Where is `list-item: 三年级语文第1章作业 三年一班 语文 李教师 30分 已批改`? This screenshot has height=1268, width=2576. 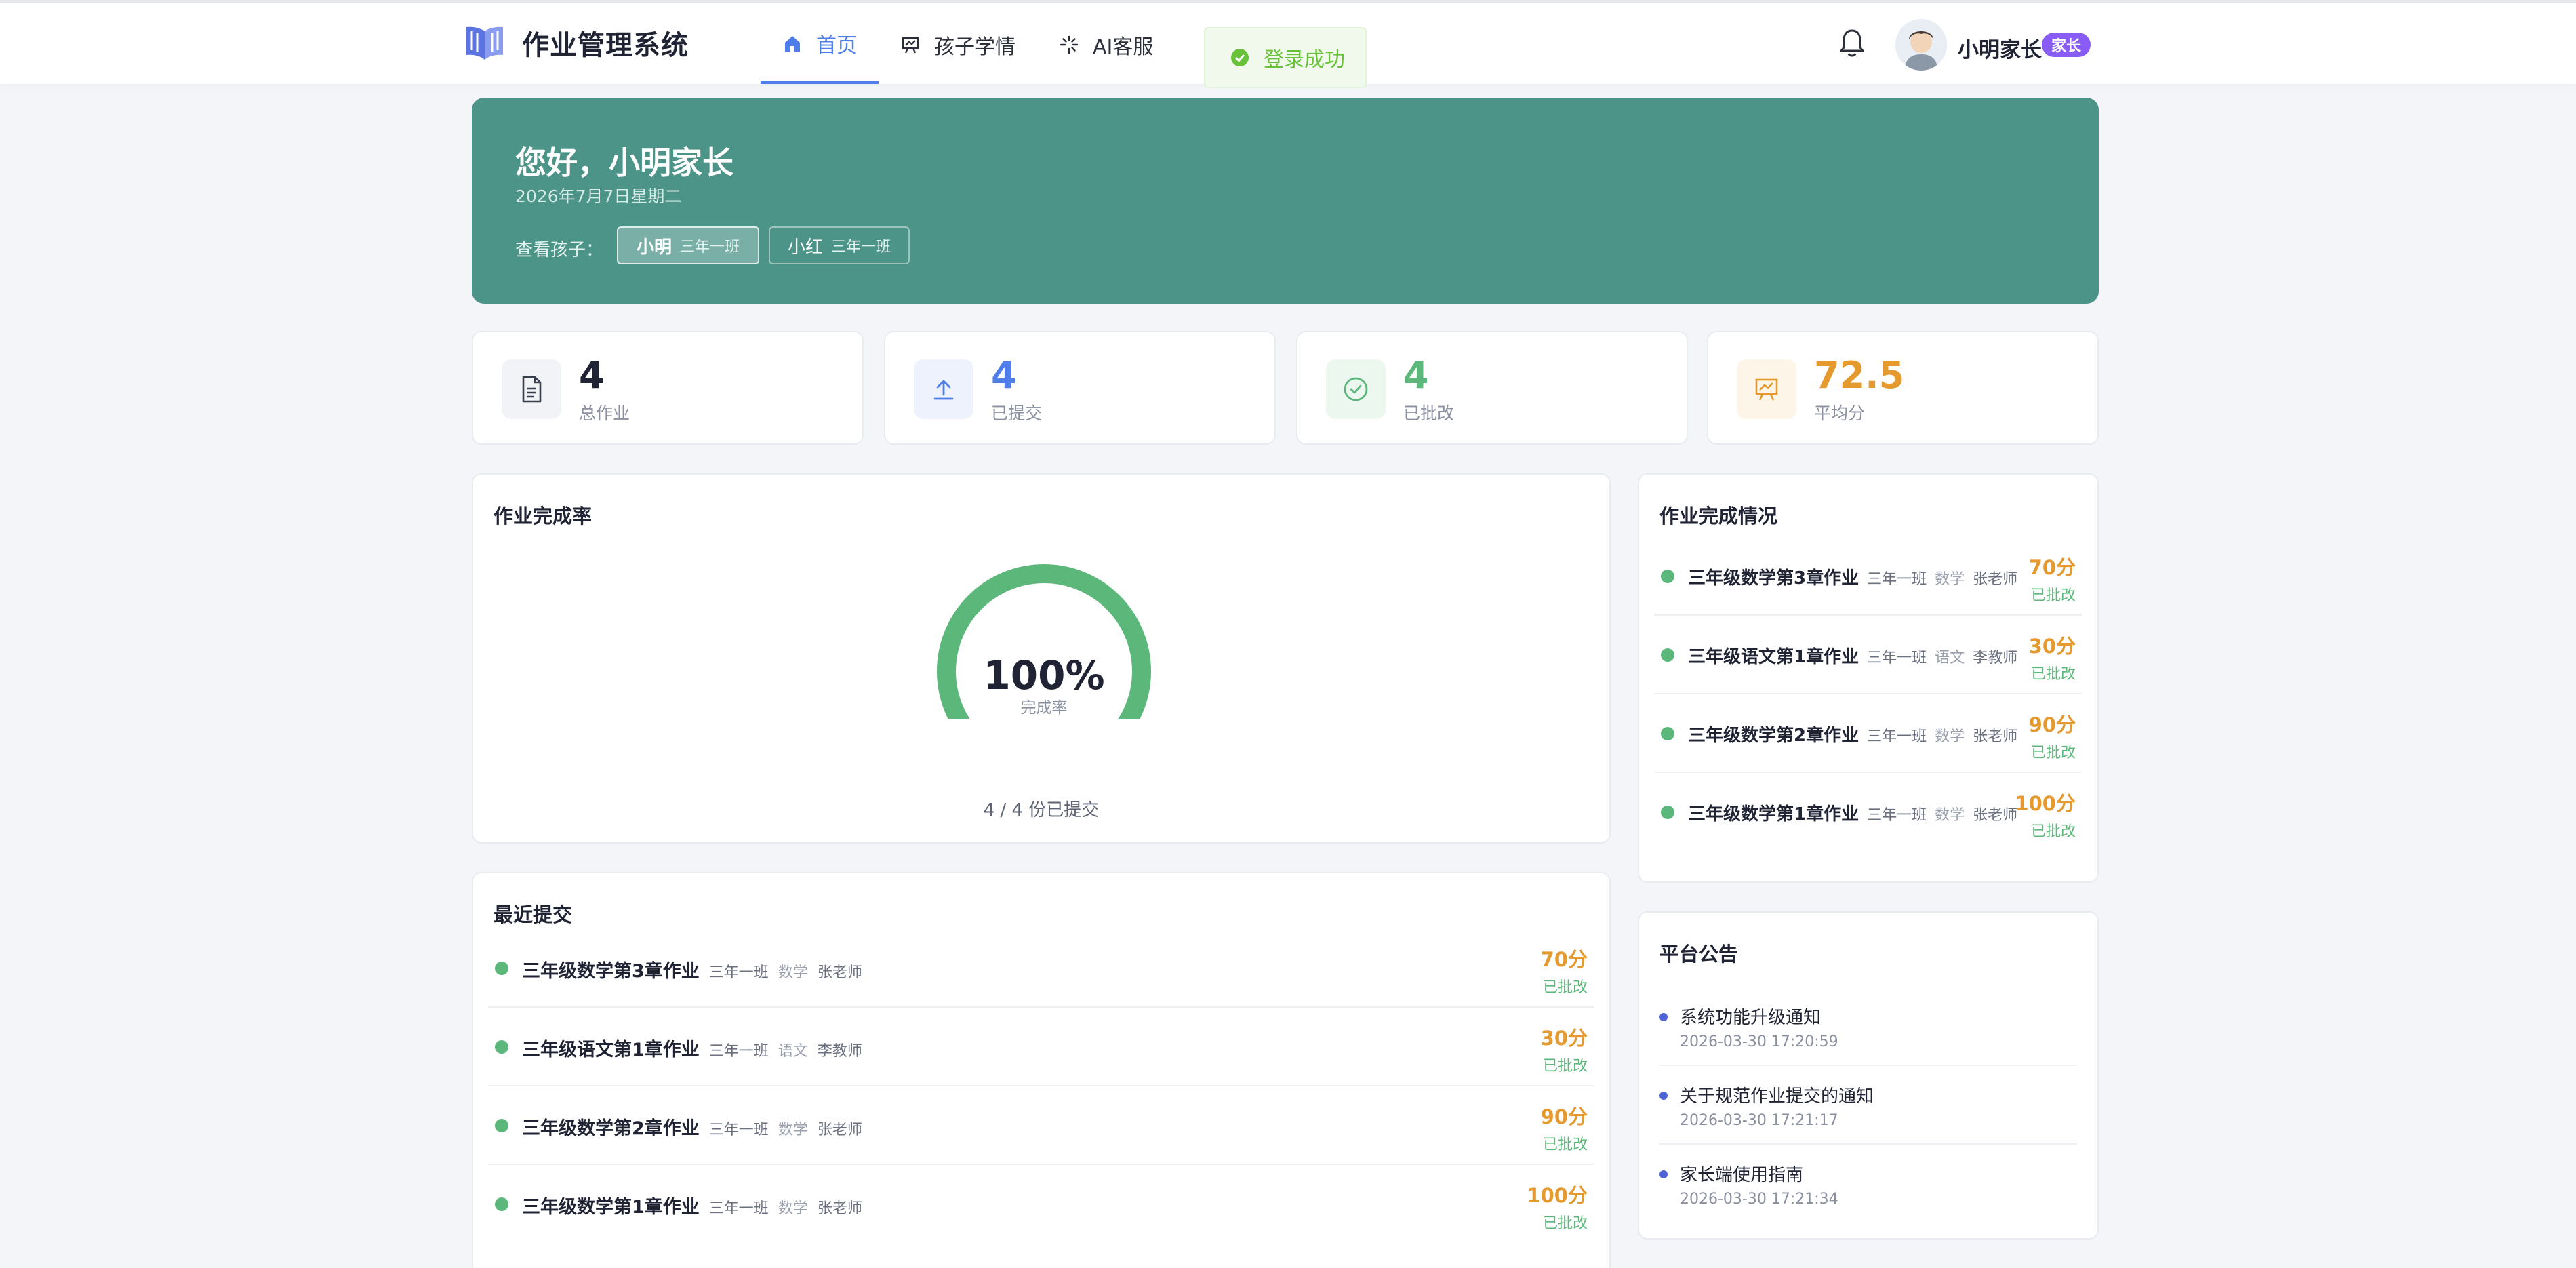
list-item: 三年级语文第1章作业 三年一班 语文 李教师 30分 已批改 is located at coordinates (1868, 655).